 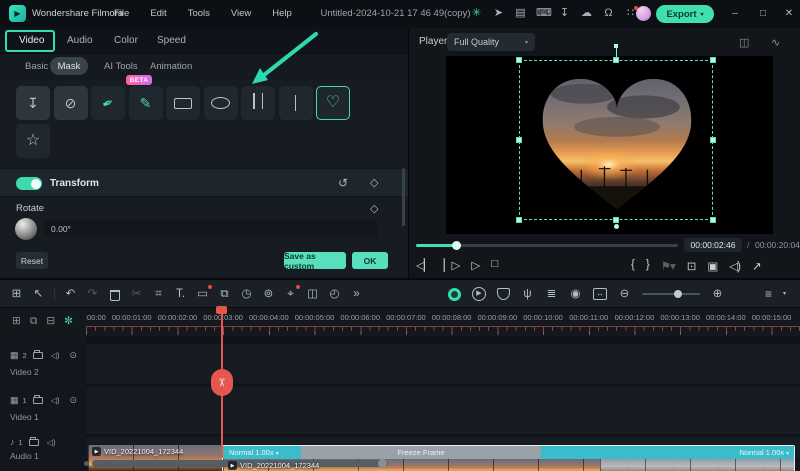 I want to click on play-icon: ▷, so click(x=475, y=265).